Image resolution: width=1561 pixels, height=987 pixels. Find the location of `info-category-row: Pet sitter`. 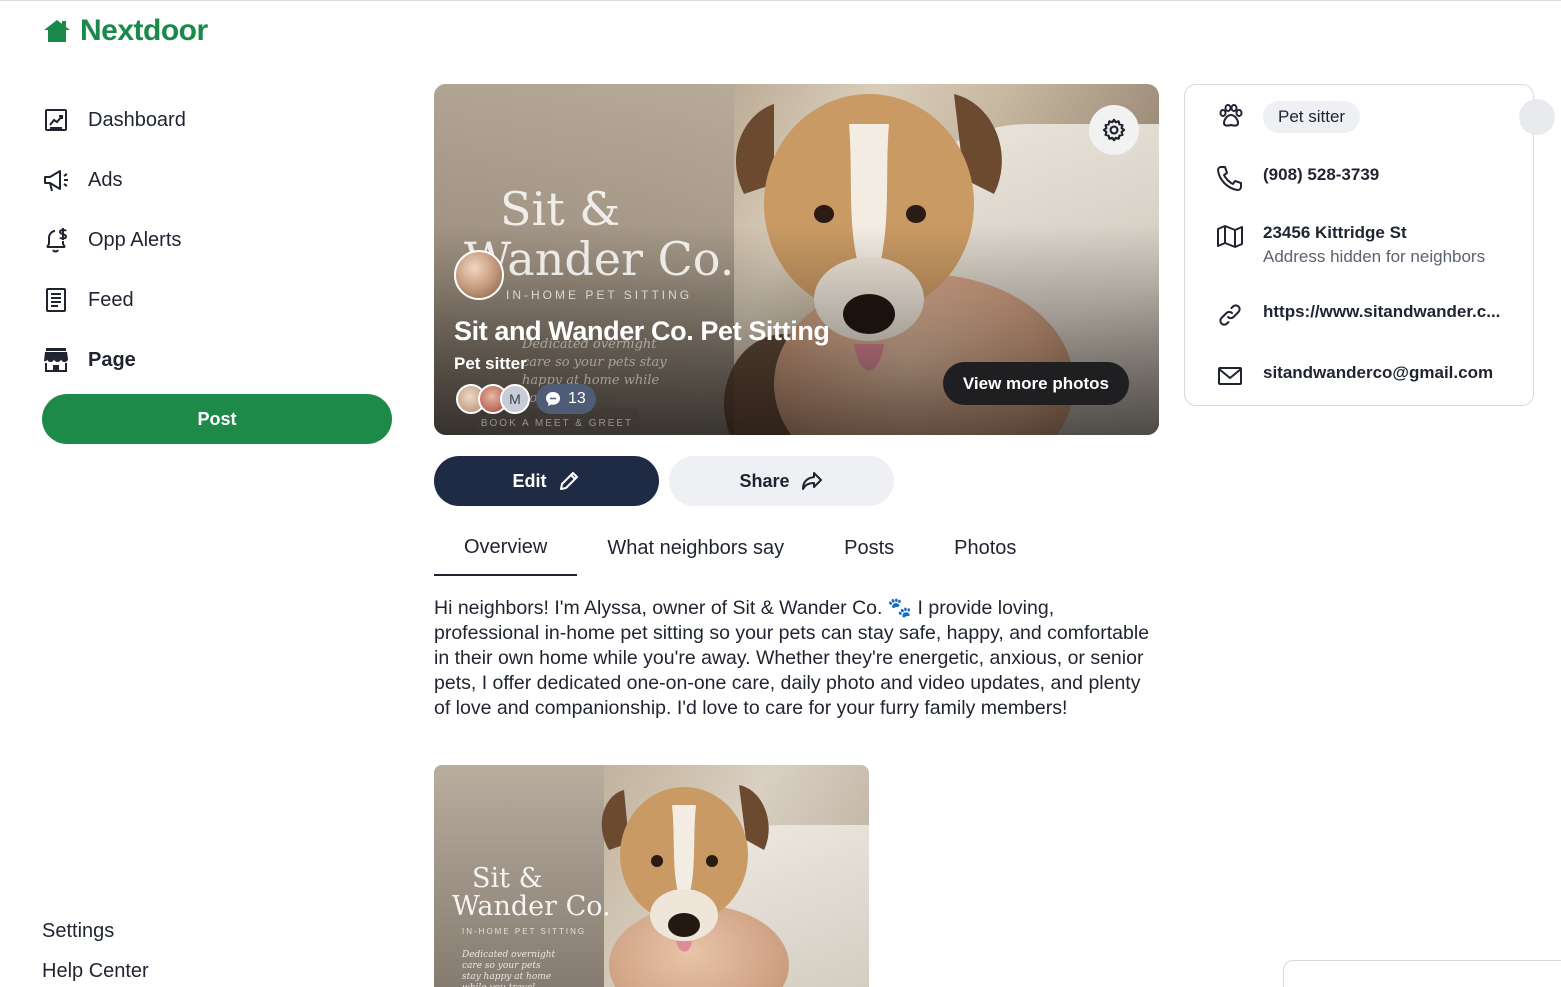

info-category-row: Pet sitter is located at coordinates (1288, 117).